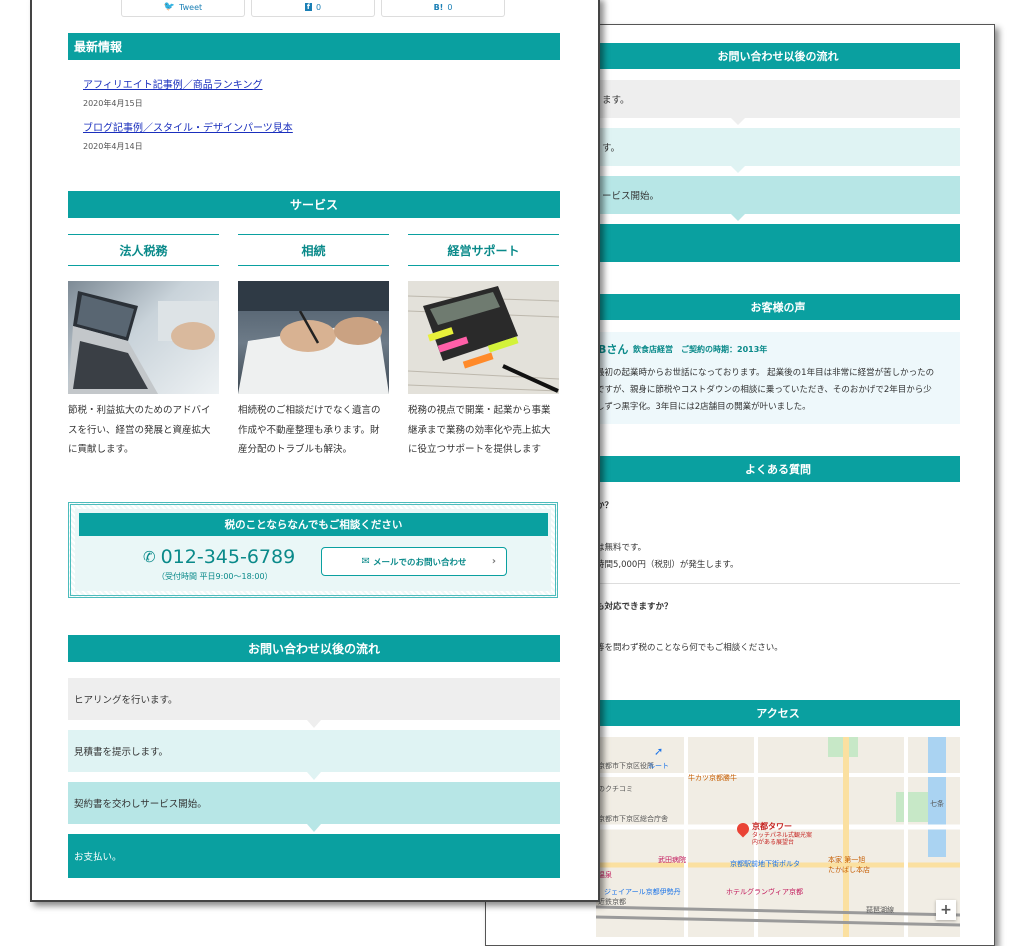 Image resolution: width=1024 pixels, height=946 pixels. Describe the element at coordinates (778, 713) in the screenshot. I see `back-access-heading: アクセス` at that location.